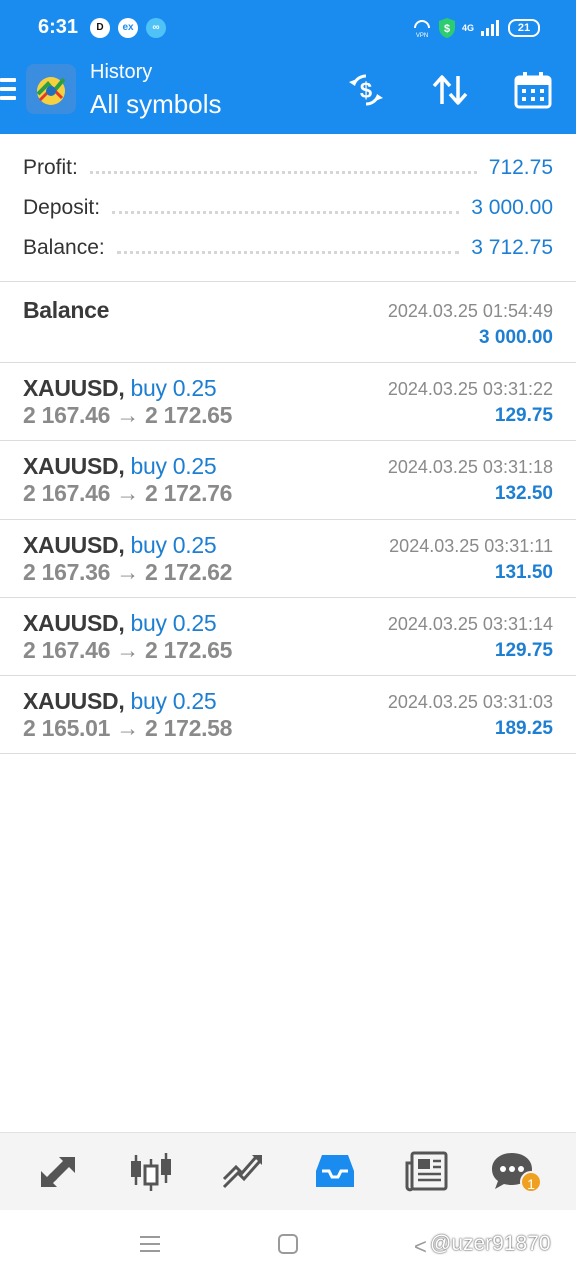 Image resolution: width=576 pixels, height=1280 pixels. Describe the element at coordinates (470, 389) in the screenshot. I see `deal-datetime: 2024.03.25 03:31:22` at that location.